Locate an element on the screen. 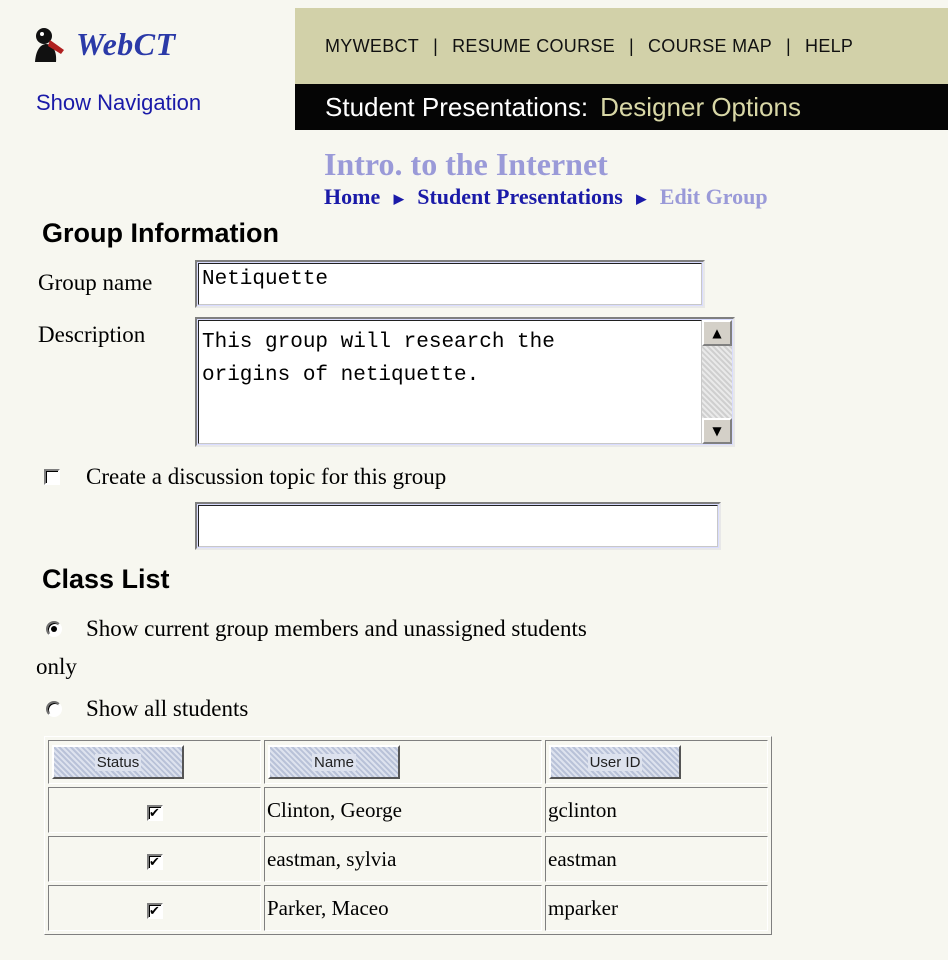 This screenshot has width=948, height=960. status-sort-button: Status is located at coordinates (118, 762).